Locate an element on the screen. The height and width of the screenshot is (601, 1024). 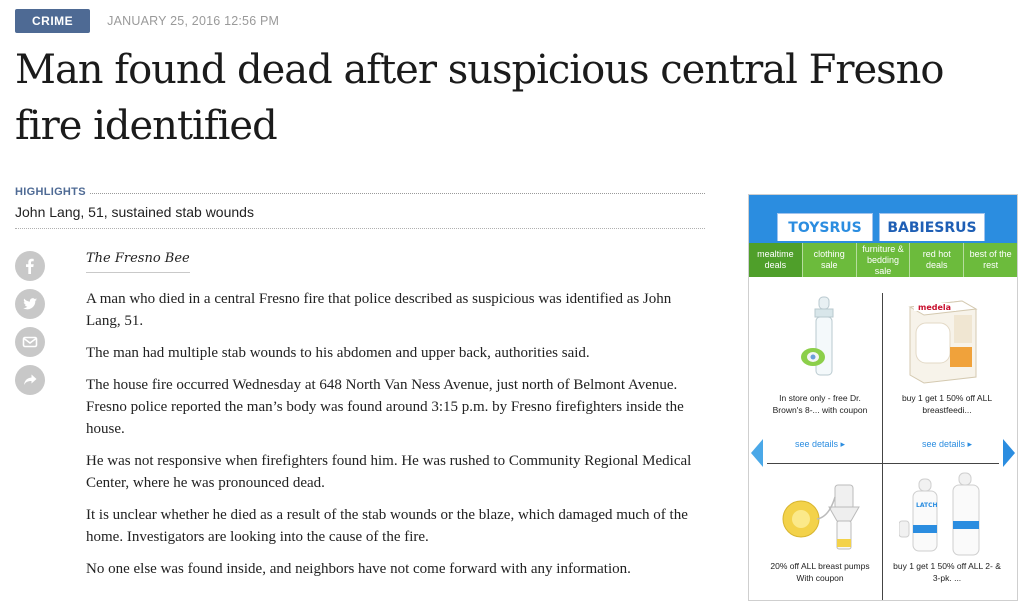
ad-nav-mealtime-deals: mealtime deals is located at coordinates (775, 260).